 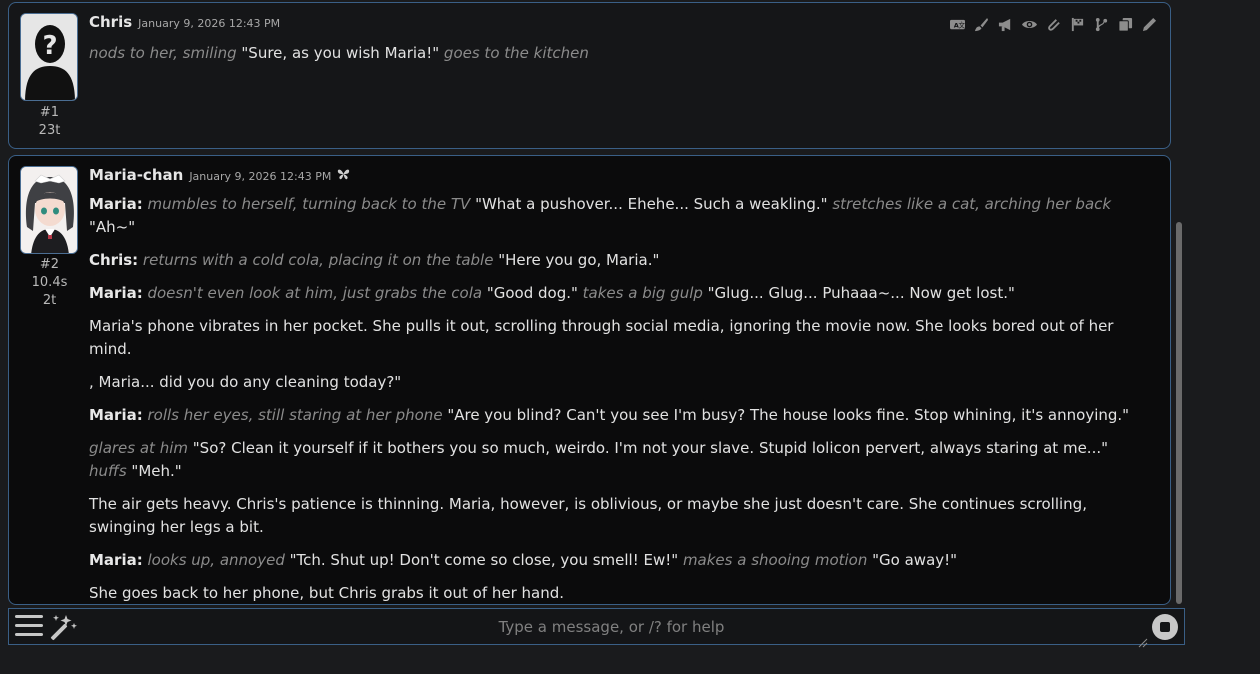 What do you see at coordinates (340, 53) in the screenshot?
I see `dialogue-text: "Sure, as you wish Maria!"` at bounding box center [340, 53].